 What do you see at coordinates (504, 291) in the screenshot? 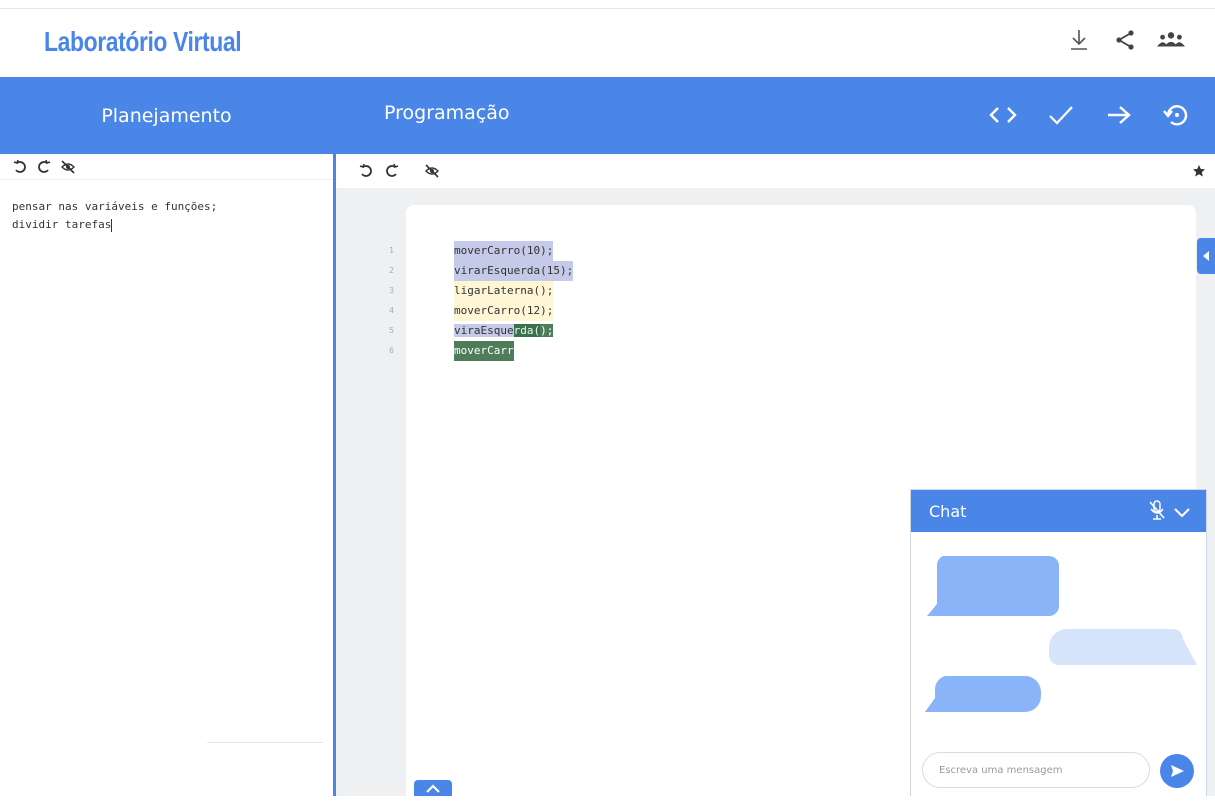
I see `code-text: ligarLaterna();` at bounding box center [504, 291].